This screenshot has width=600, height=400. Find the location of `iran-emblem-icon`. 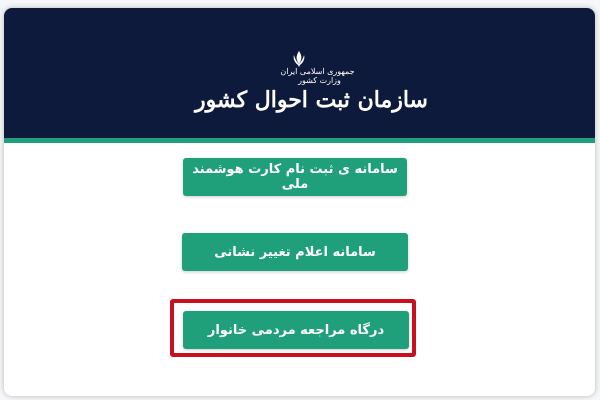

iran-emblem-icon is located at coordinates (299, 59).